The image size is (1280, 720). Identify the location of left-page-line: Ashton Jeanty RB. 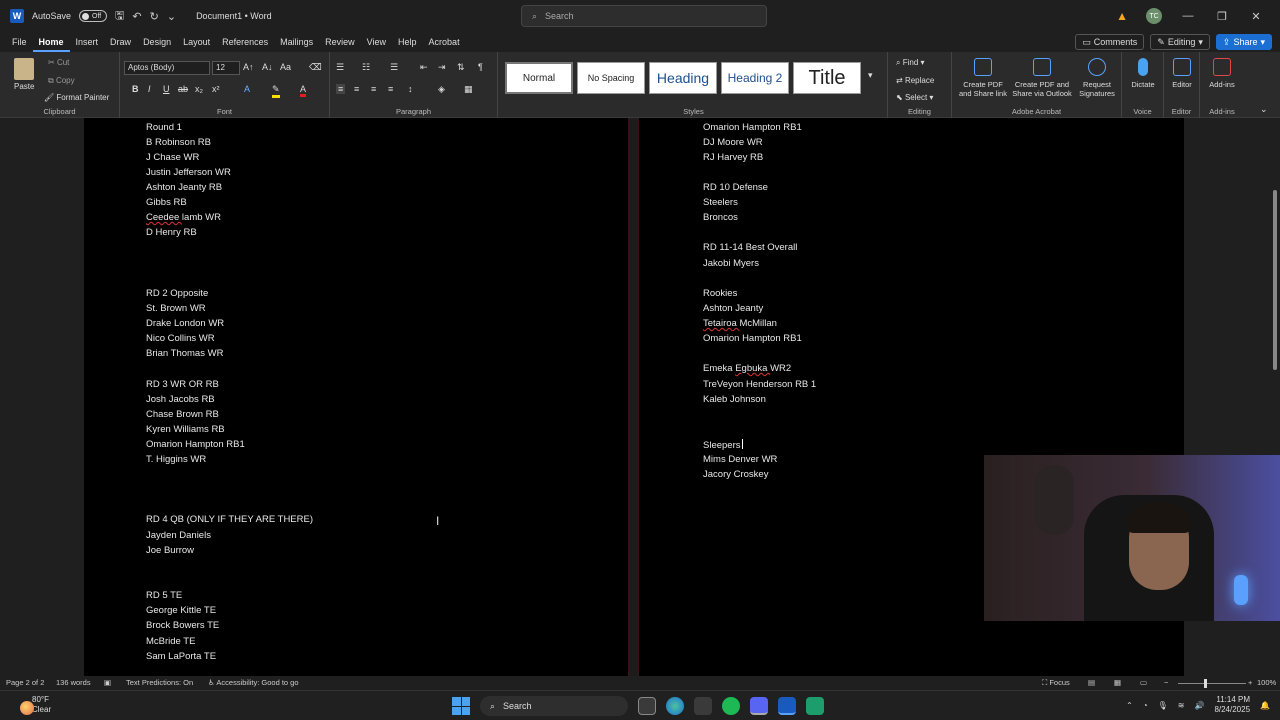
(184, 187).